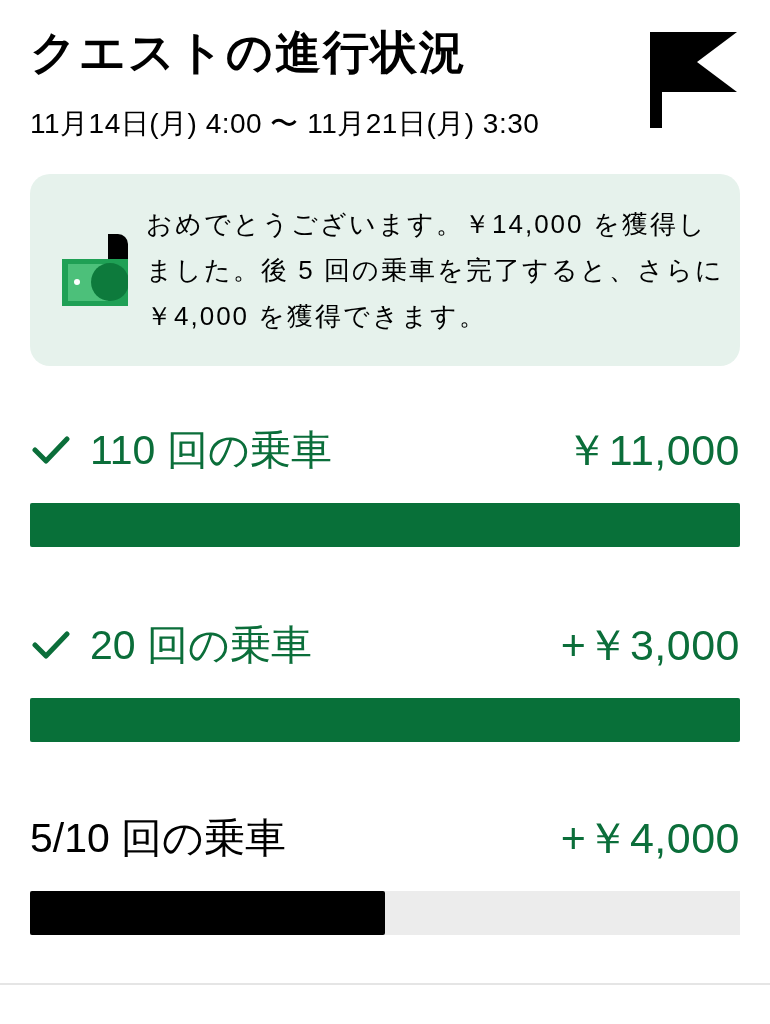 This screenshot has height=1024, width=770. Describe the element at coordinates (201, 645) in the screenshot. I see `milestone-label: 20 回の乗車` at that location.